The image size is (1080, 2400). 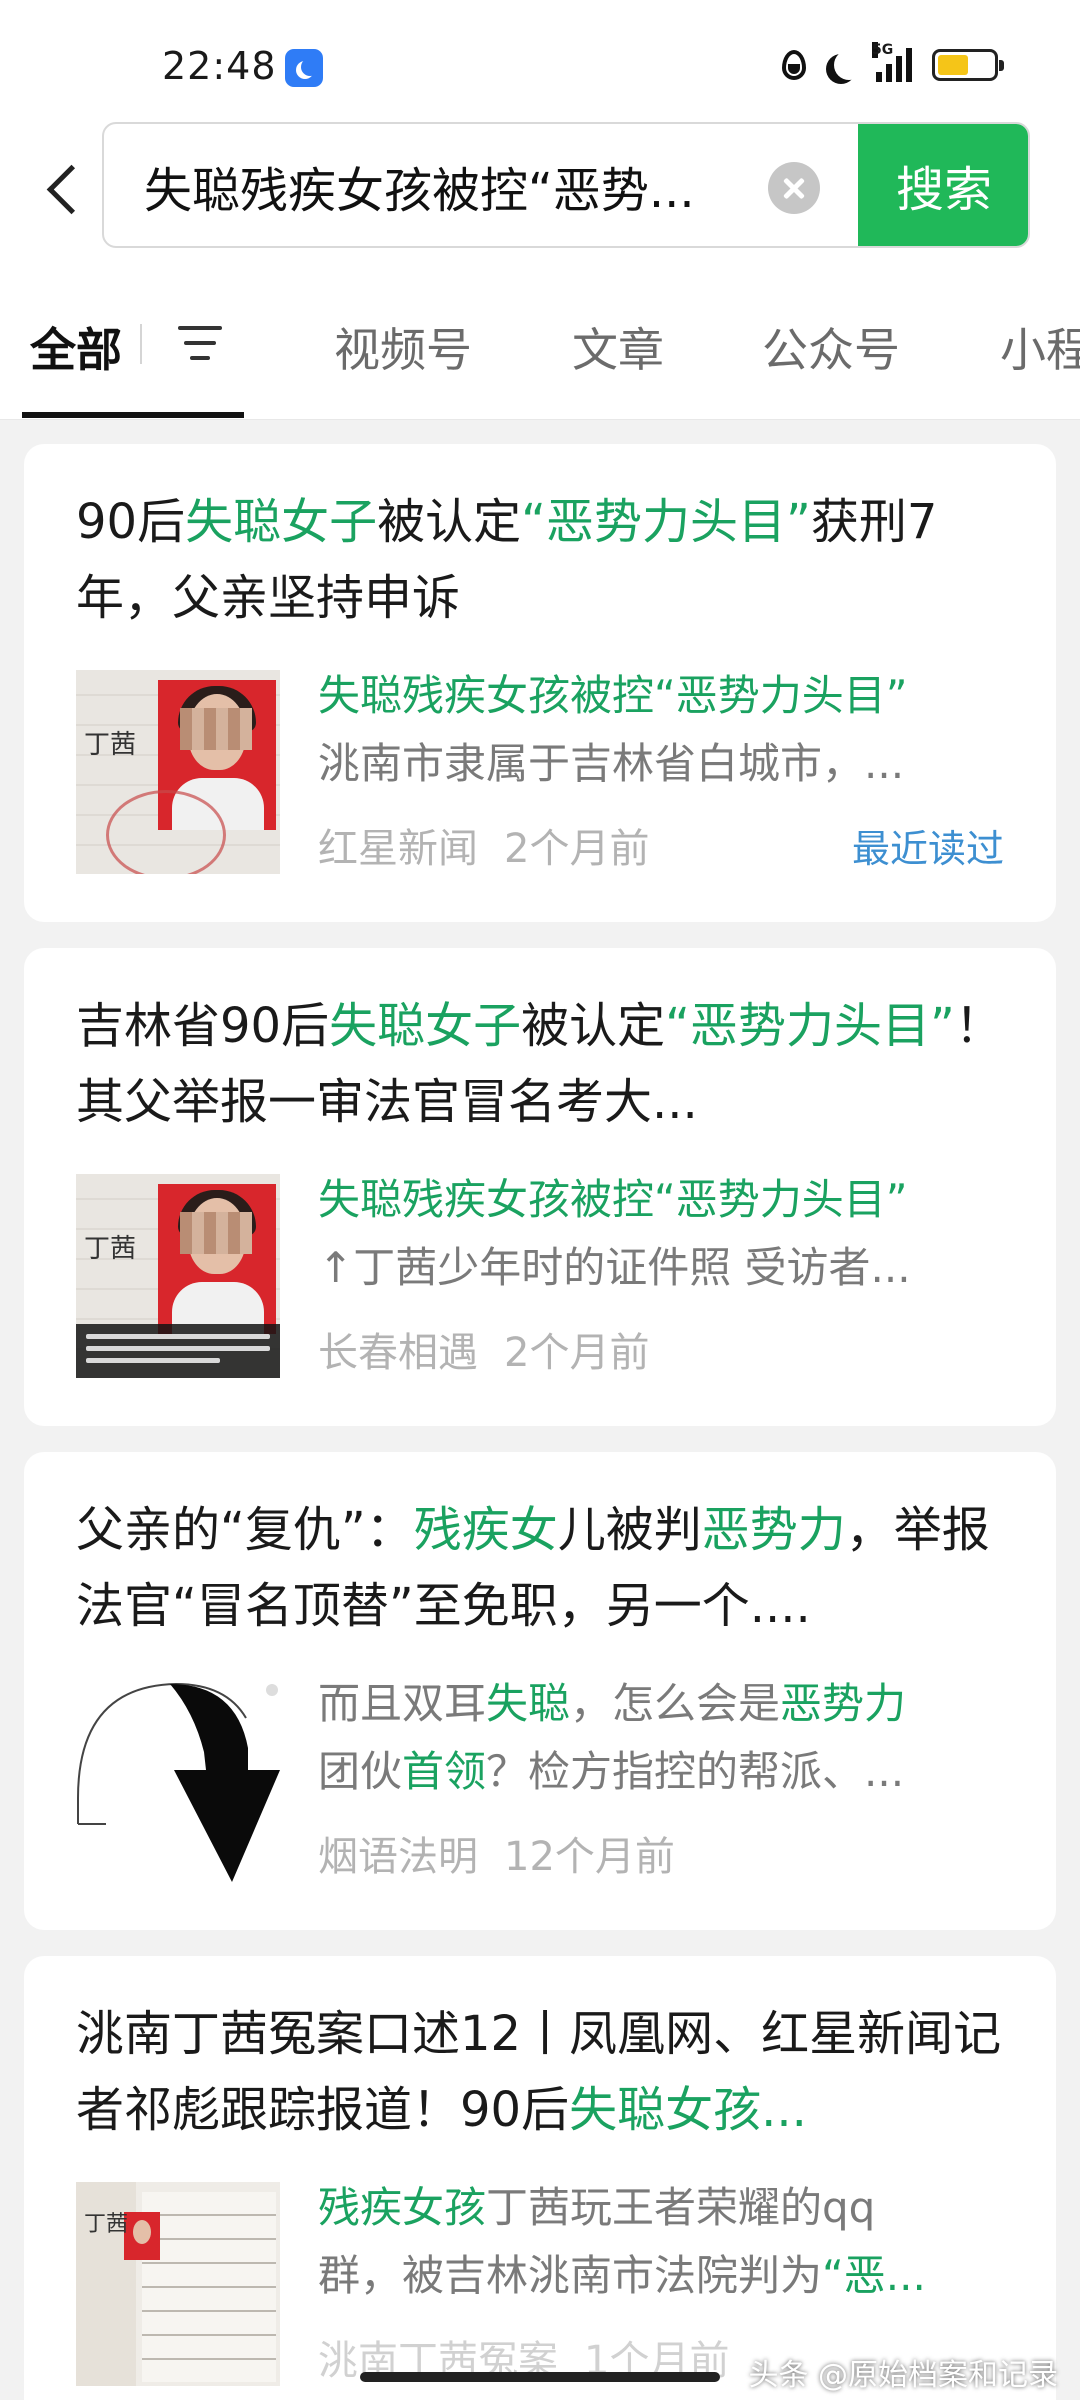 What do you see at coordinates (245, 1530) in the screenshot?
I see `text-segment: 父亲的“复仇”：` at bounding box center [245, 1530].